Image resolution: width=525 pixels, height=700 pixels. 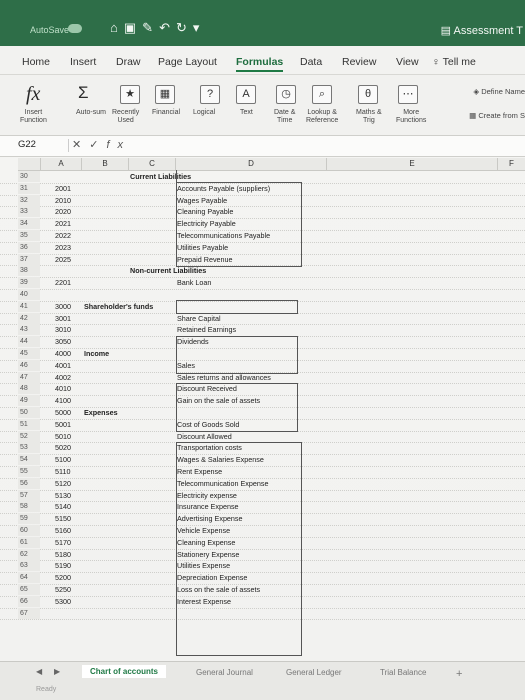 I want to click on cell-a: 3010, so click(x=63, y=329).